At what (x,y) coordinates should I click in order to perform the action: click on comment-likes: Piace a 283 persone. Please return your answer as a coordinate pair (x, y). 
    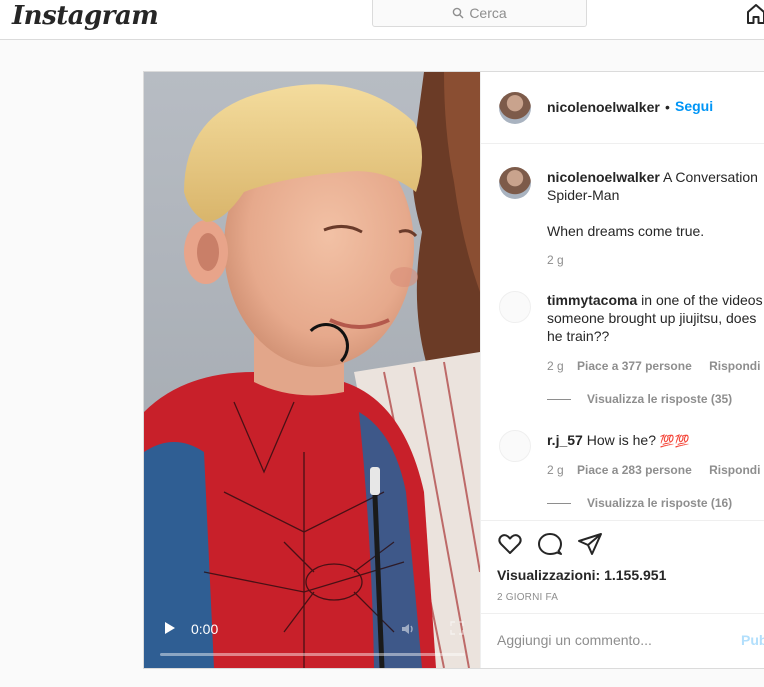
    Looking at the image, I should click on (634, 470).